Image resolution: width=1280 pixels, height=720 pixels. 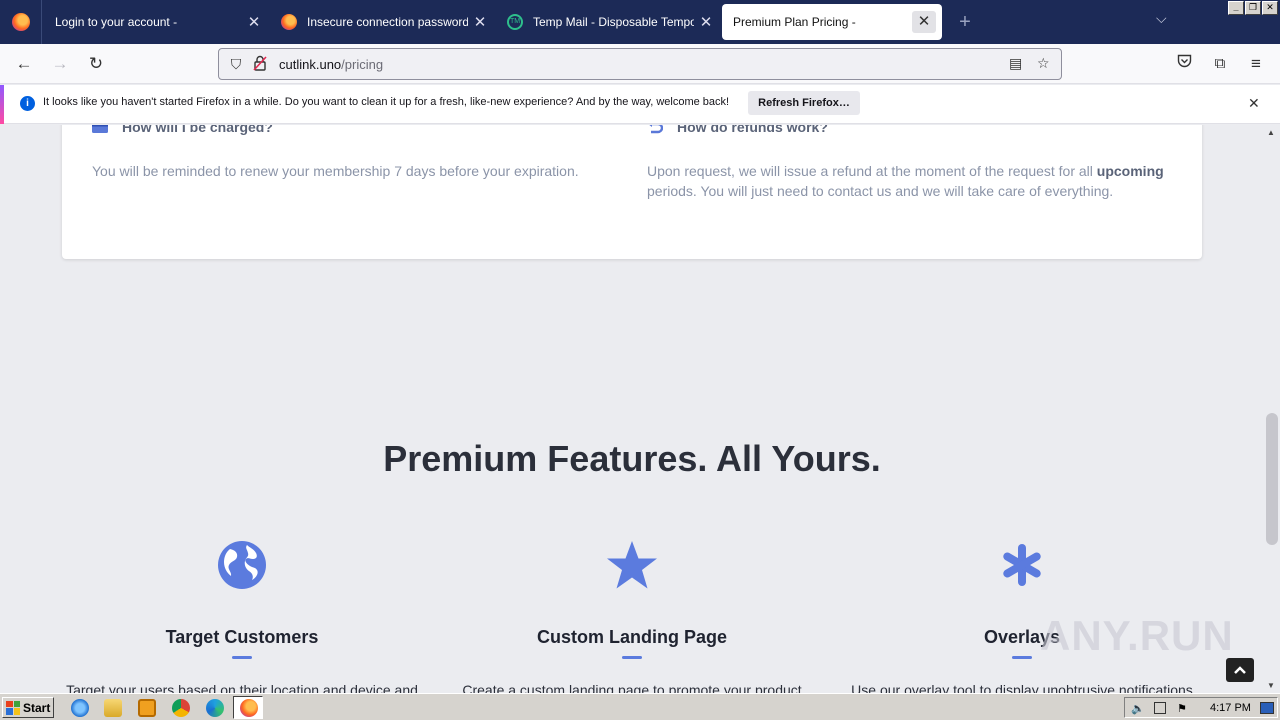 What do you see at coordinates (1272, 409) in the screenshot?
I see `page-scrollbar: ▲ ▼` at bounding box center [1272, 409].